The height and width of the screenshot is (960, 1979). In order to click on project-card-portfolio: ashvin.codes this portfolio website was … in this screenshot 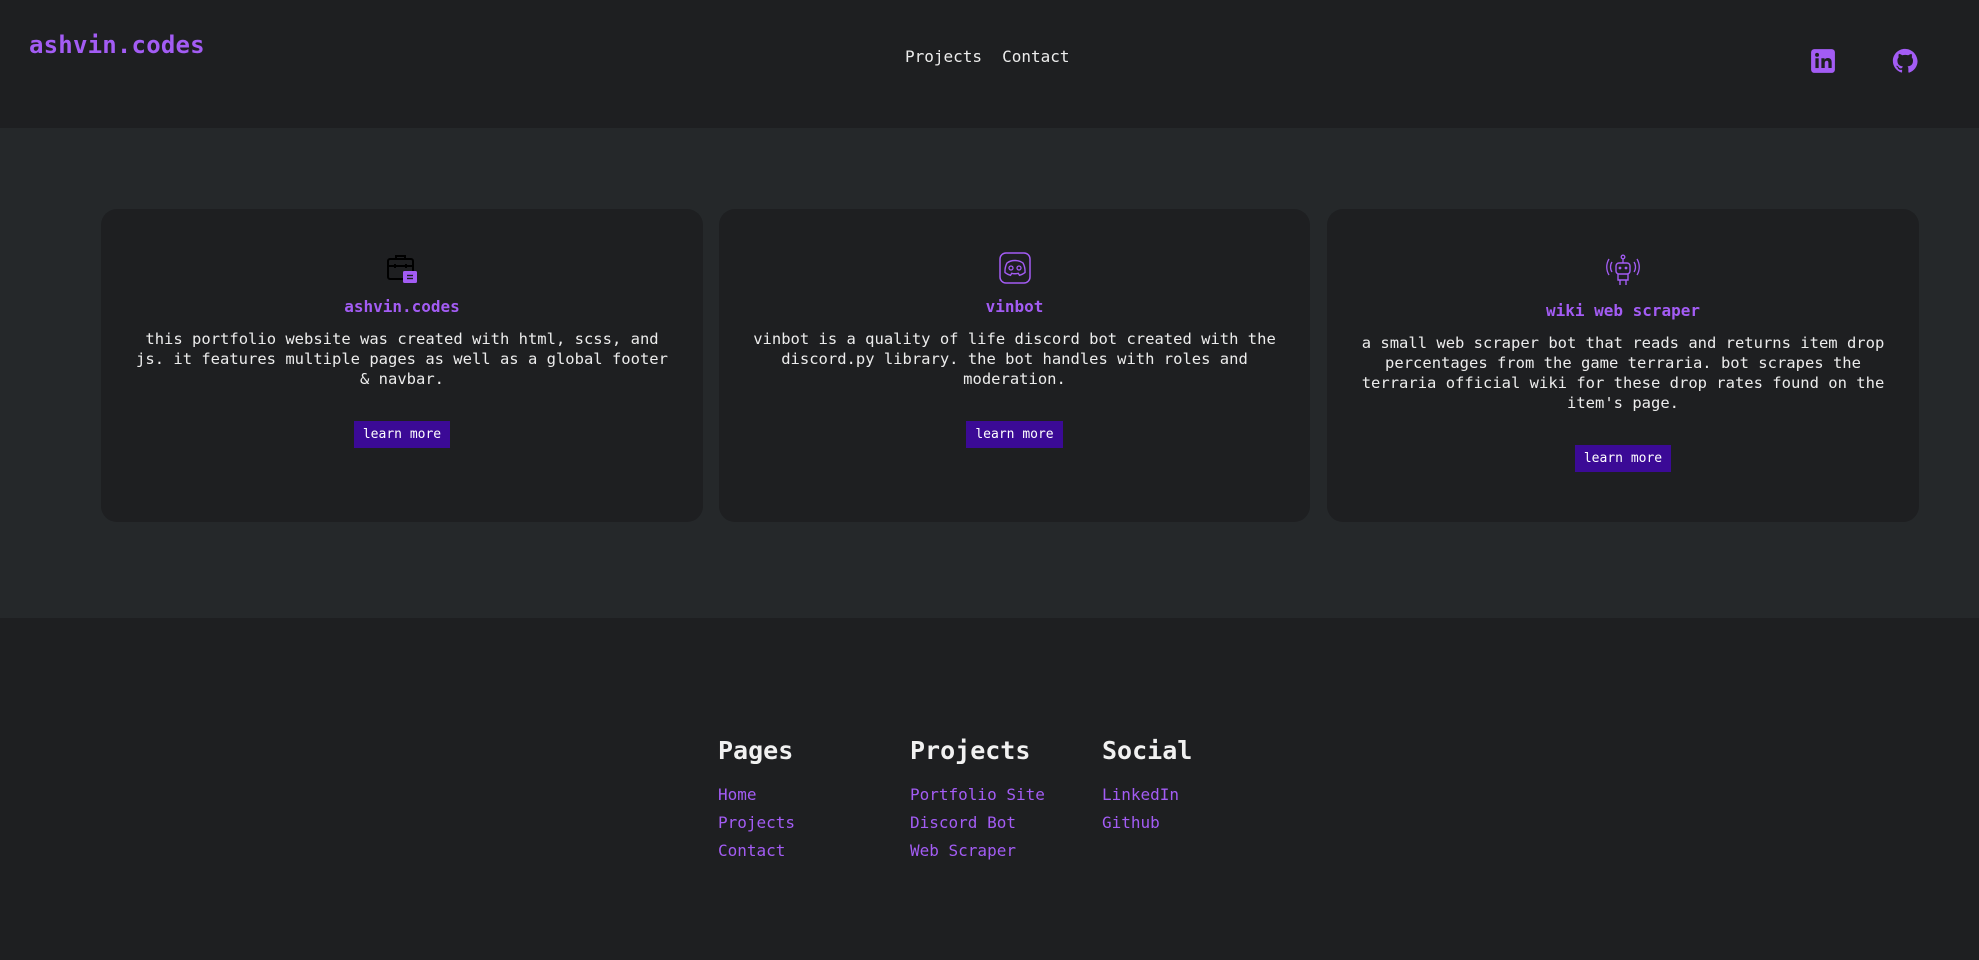, I will do `click(402, 365)`.